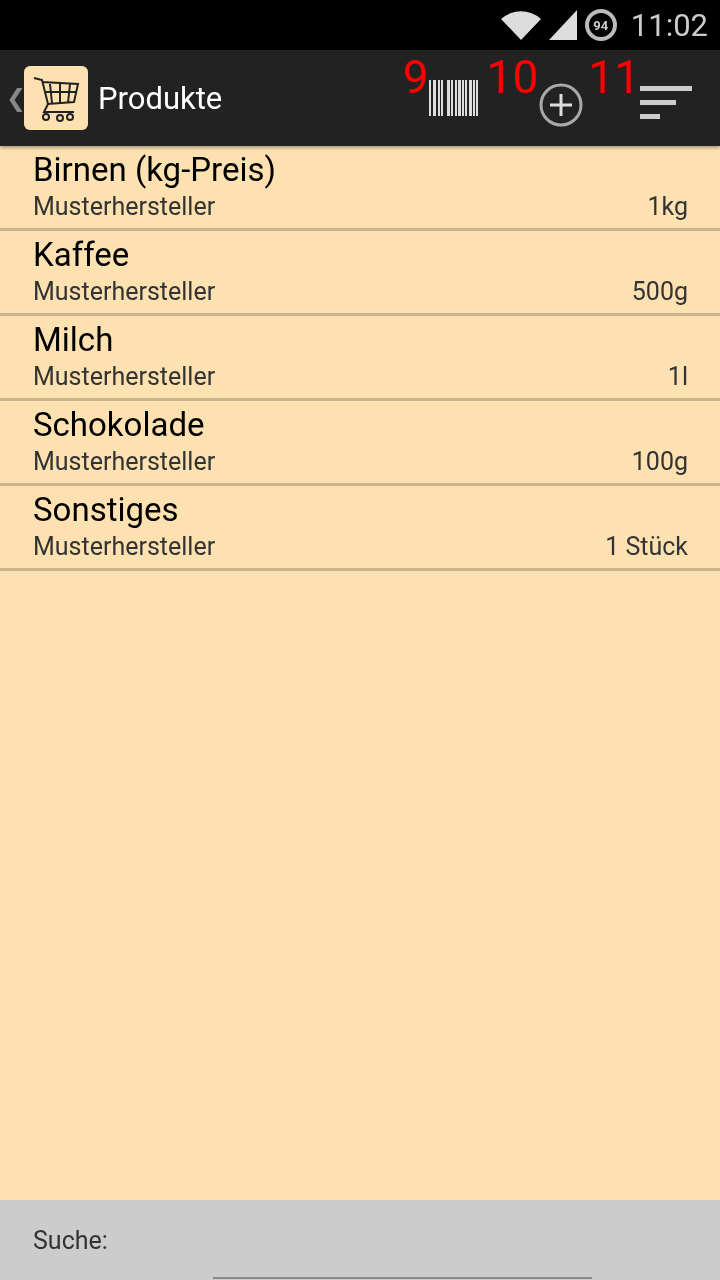 This screenshot has width=720, height=1280. I want to click on product-row: Kaffee Musterhersteller 500g, so click(360, 273).